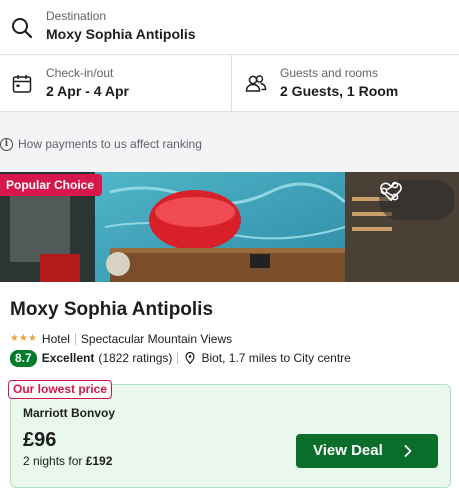 This screenshot has width=459, height=492. I want to click on review-score-badge: 8.7, so click(23, 358).